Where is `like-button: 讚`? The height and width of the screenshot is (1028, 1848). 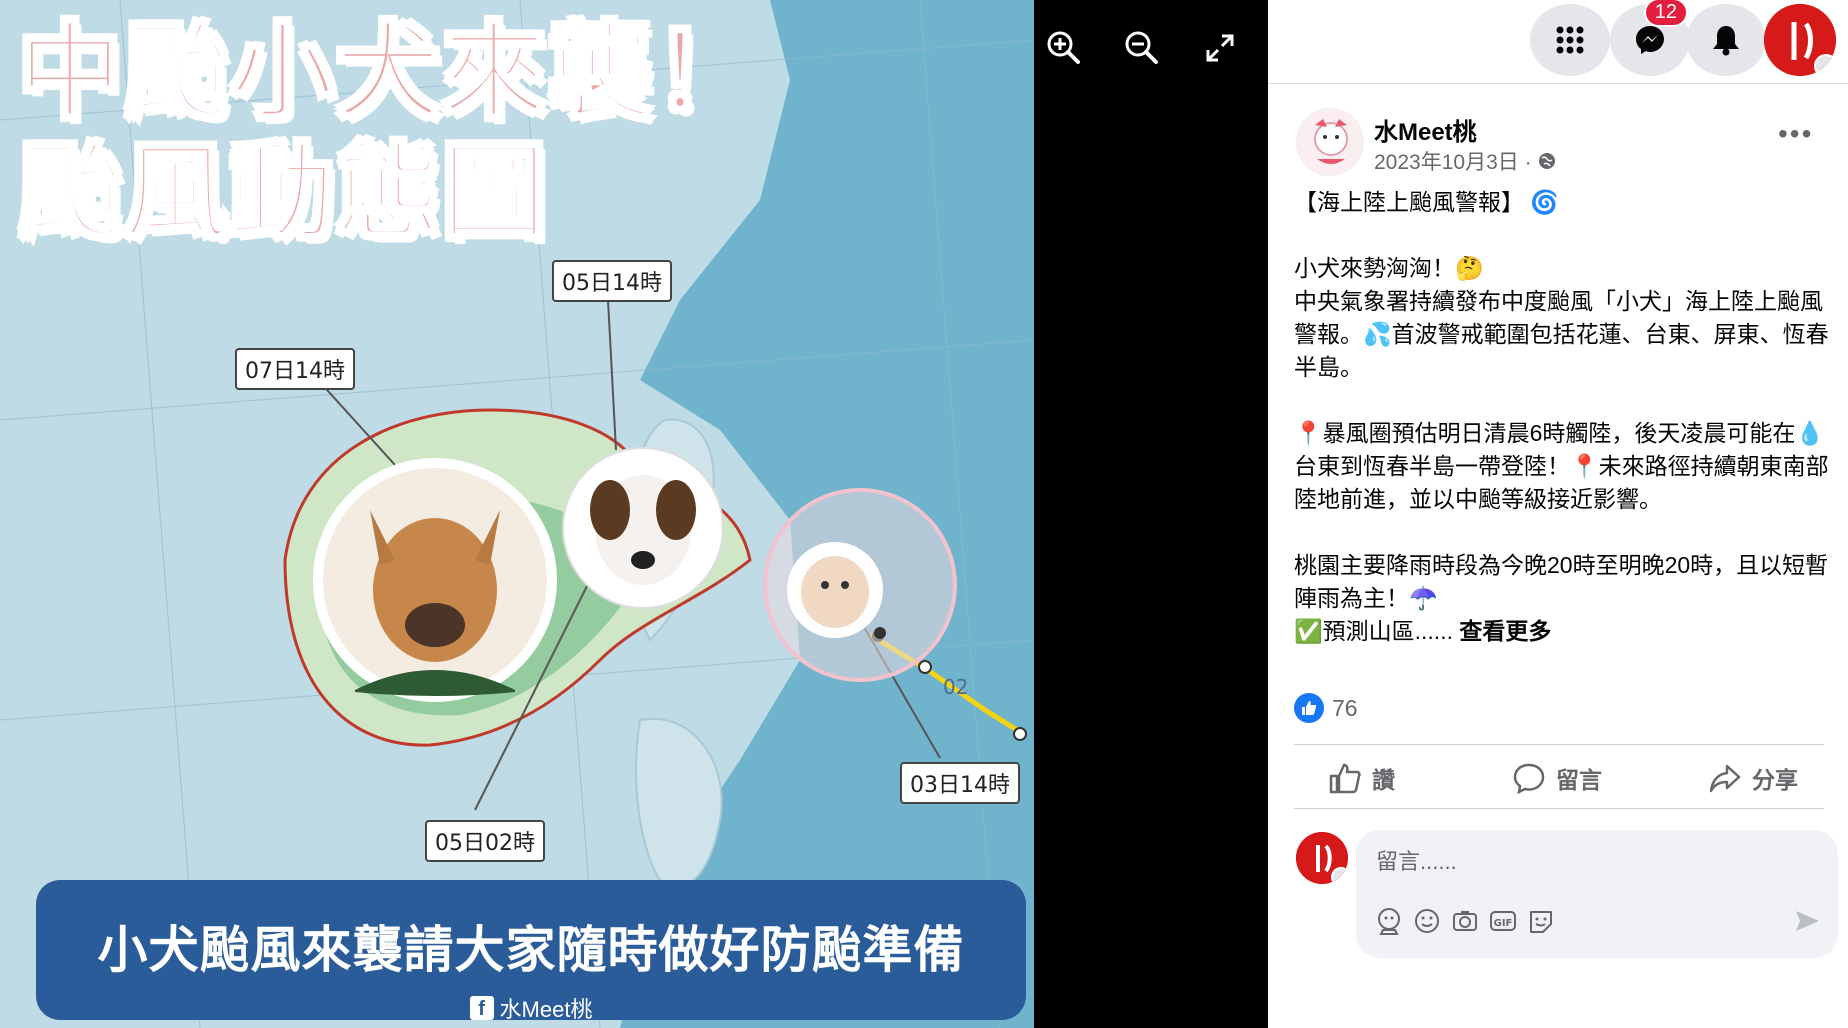 like-button: 讚 is located at coordinates (1361, 778).